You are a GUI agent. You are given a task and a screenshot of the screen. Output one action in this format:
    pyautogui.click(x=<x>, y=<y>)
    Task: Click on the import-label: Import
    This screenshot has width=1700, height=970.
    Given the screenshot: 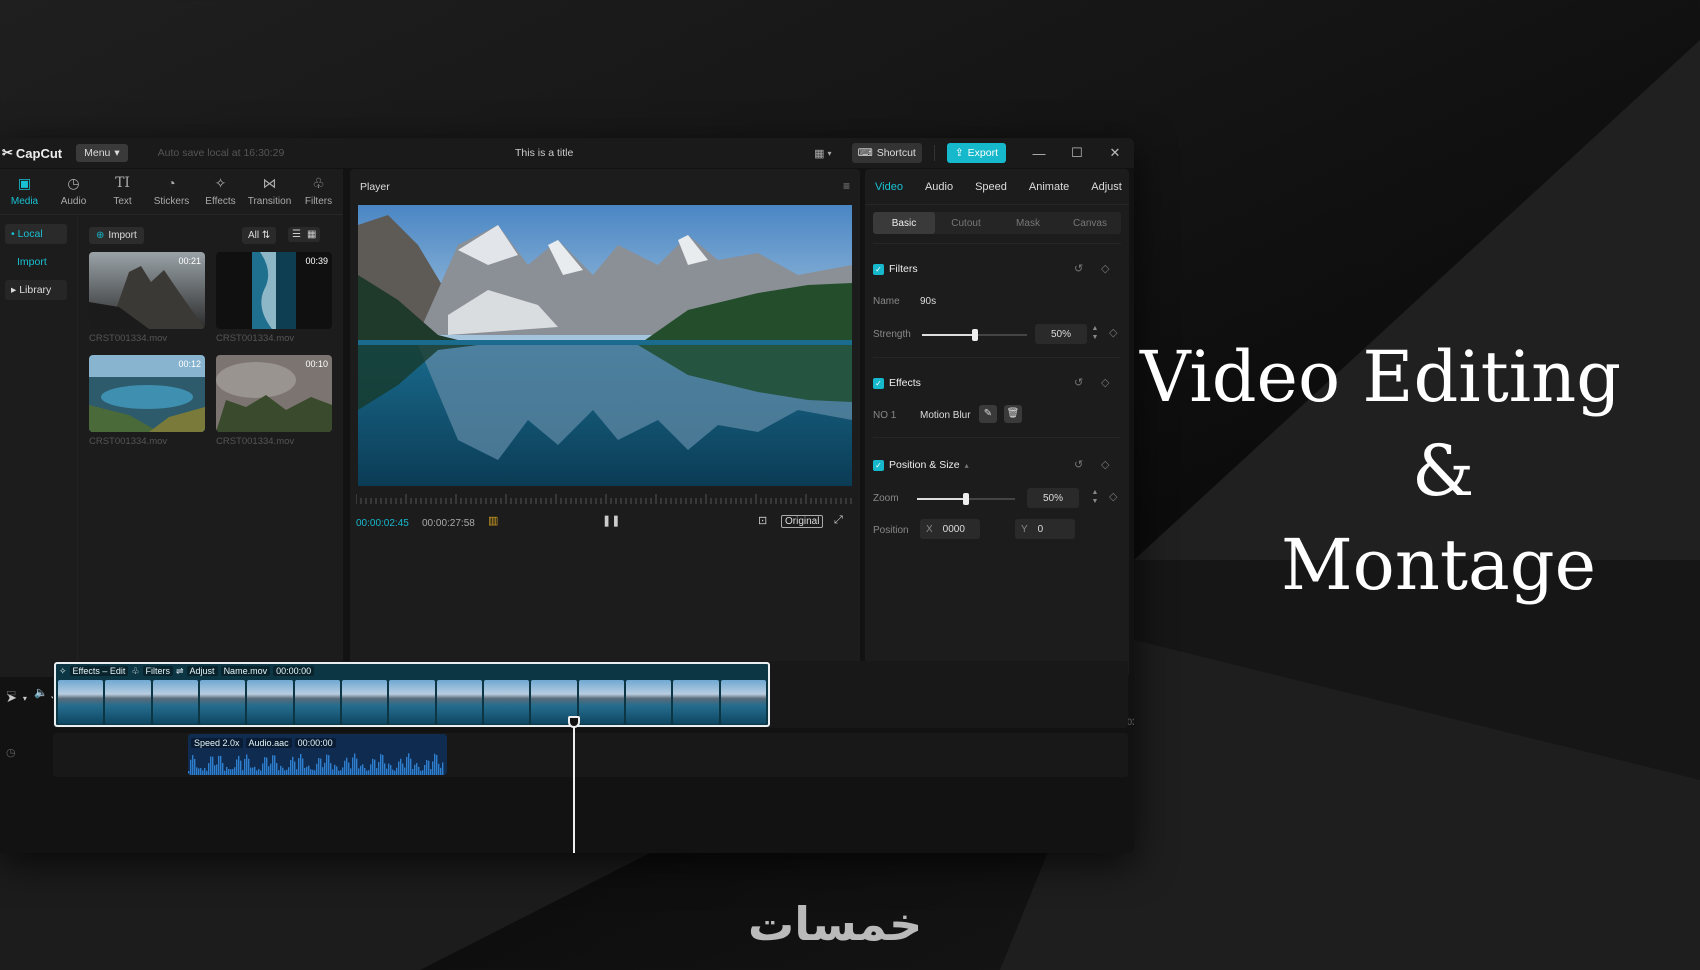 What is the action you would take?
    pyautogui.click(x=122, y=235)
    